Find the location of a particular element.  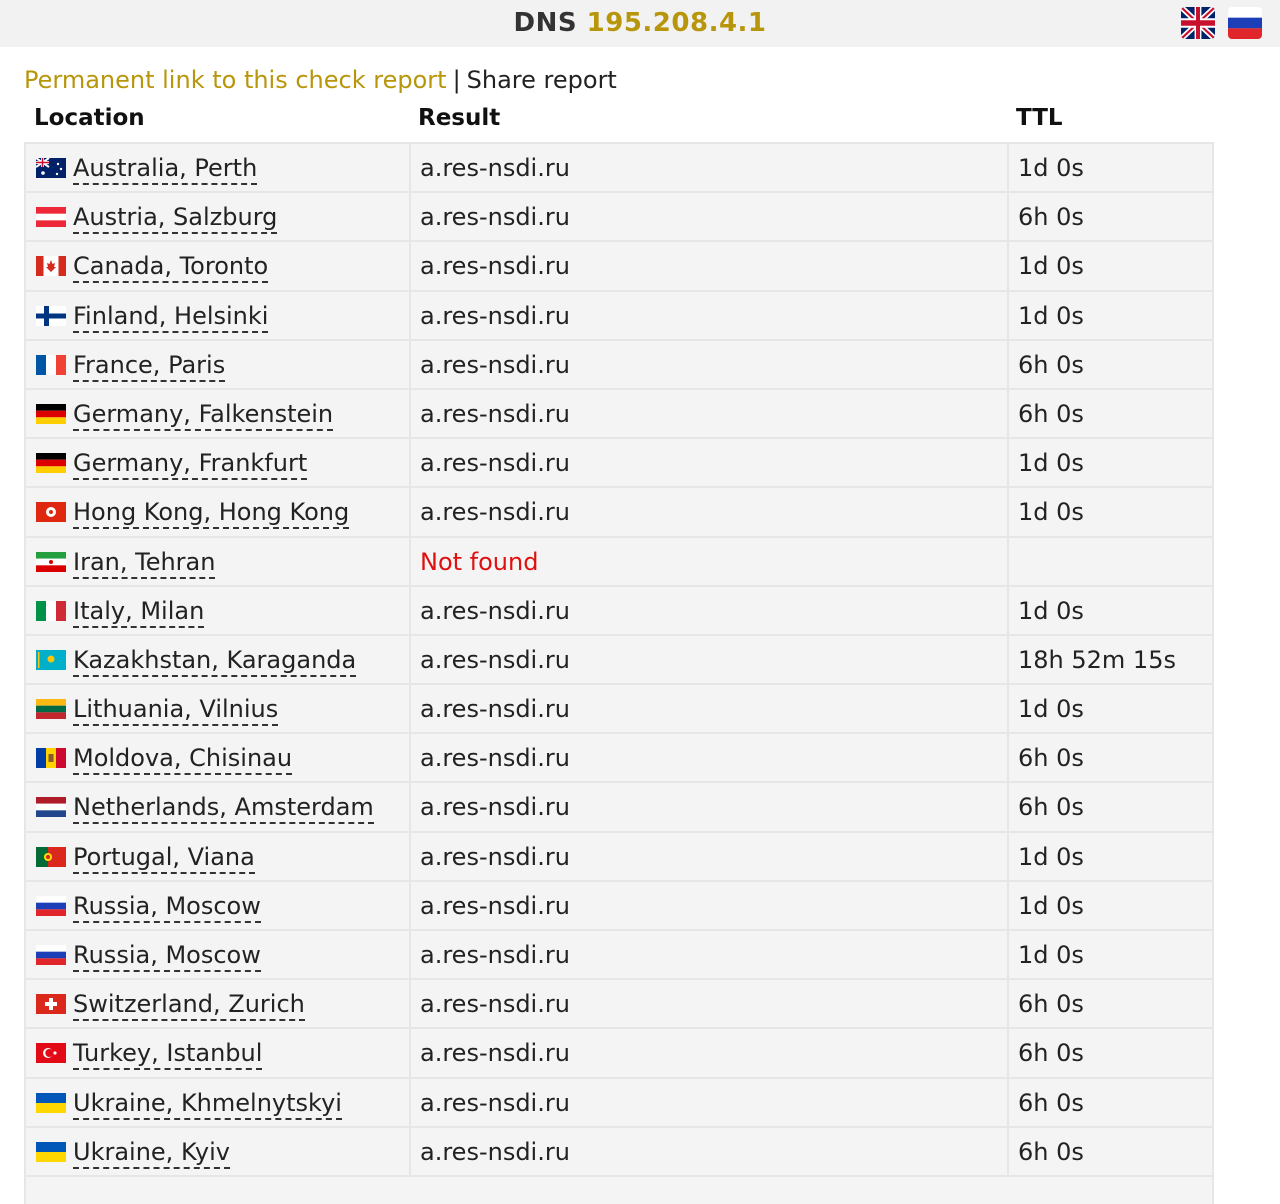

location-cell: Switzerland, Zurich is located at coordinates (218, 1004).